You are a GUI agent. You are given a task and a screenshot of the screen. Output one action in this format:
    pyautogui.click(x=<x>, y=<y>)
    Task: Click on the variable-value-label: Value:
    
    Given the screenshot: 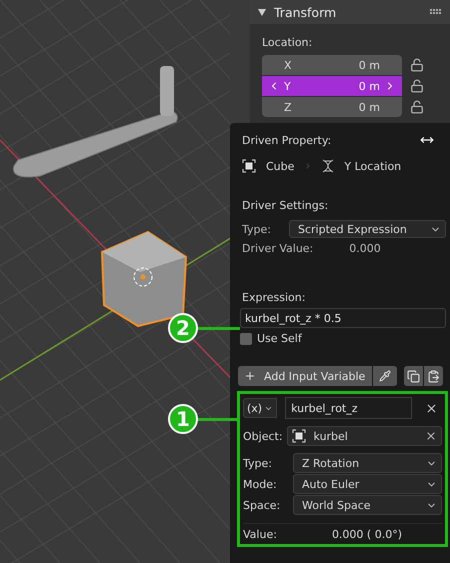 What is the action you would take?
    pyautogui.click(x=260, y=534)
    